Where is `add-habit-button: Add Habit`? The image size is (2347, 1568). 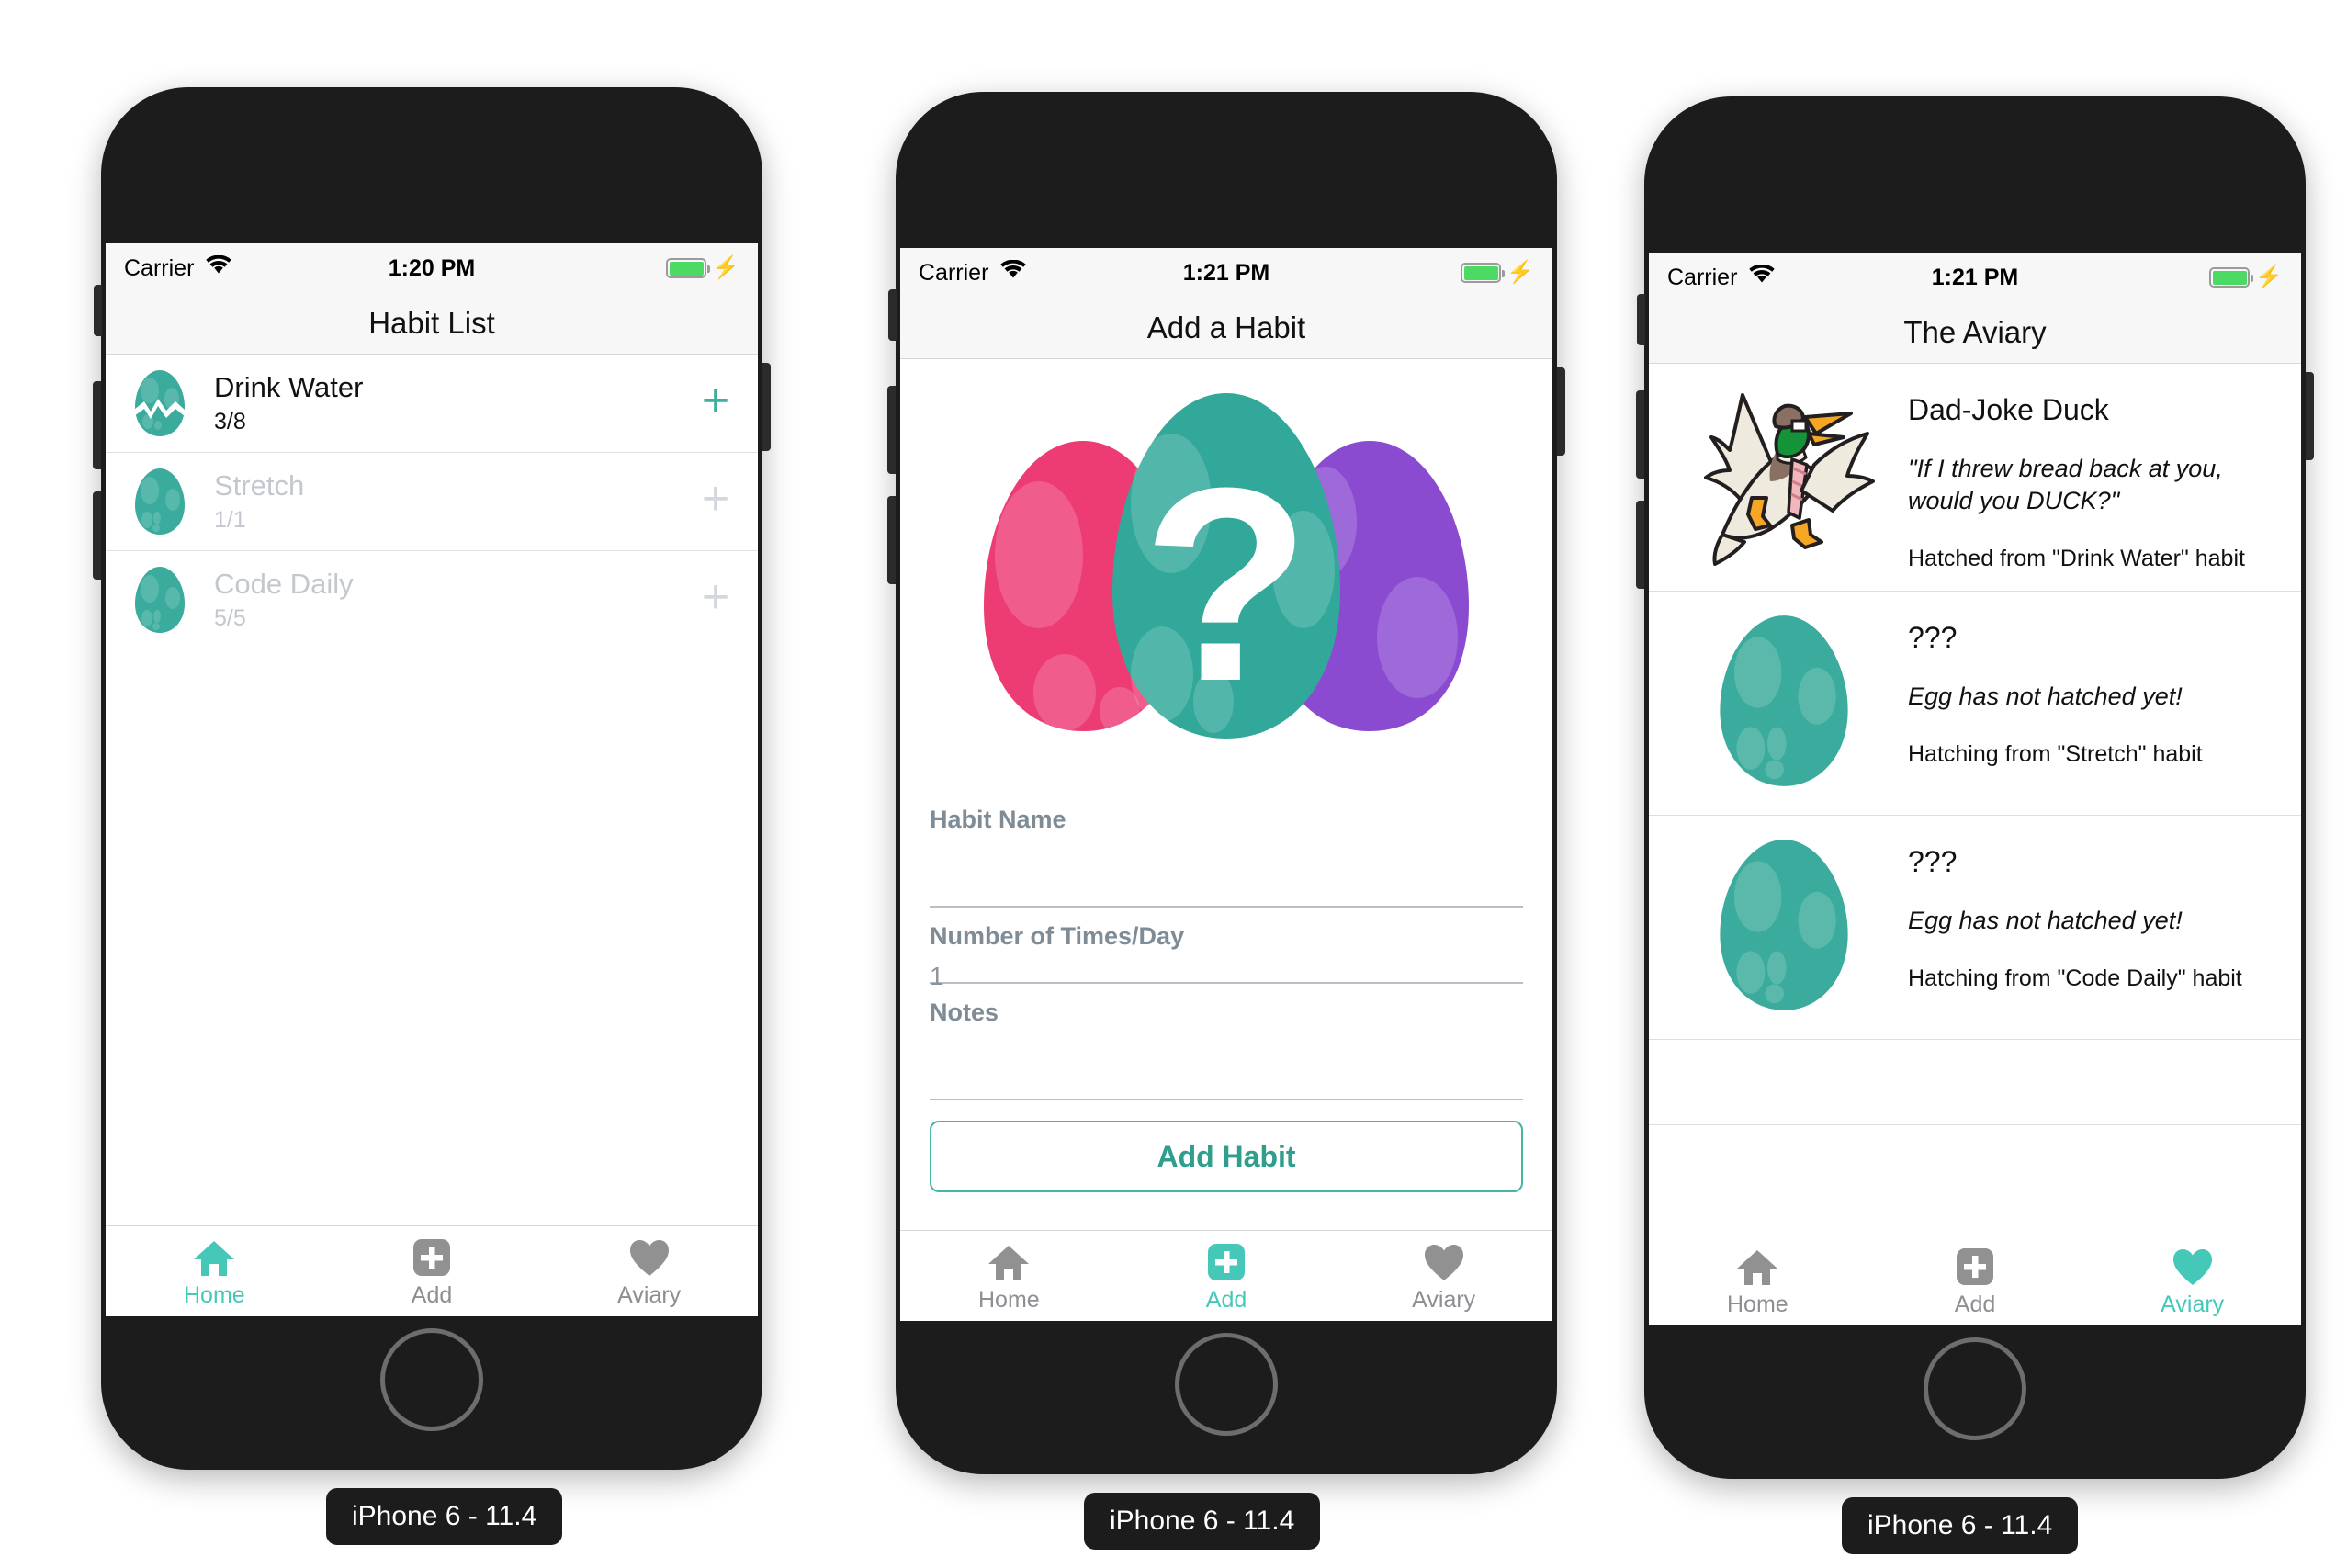
add-habit-button: Add Habit is located at coordinates (1226, 1156).